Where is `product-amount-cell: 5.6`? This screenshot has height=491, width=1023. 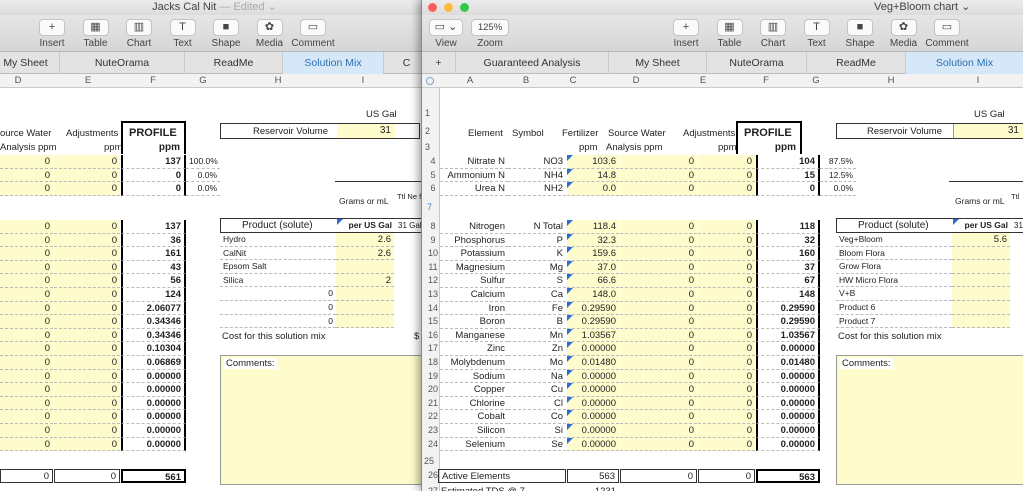 product-amount-cell: 5.6 is located at coordinates (981, 240).